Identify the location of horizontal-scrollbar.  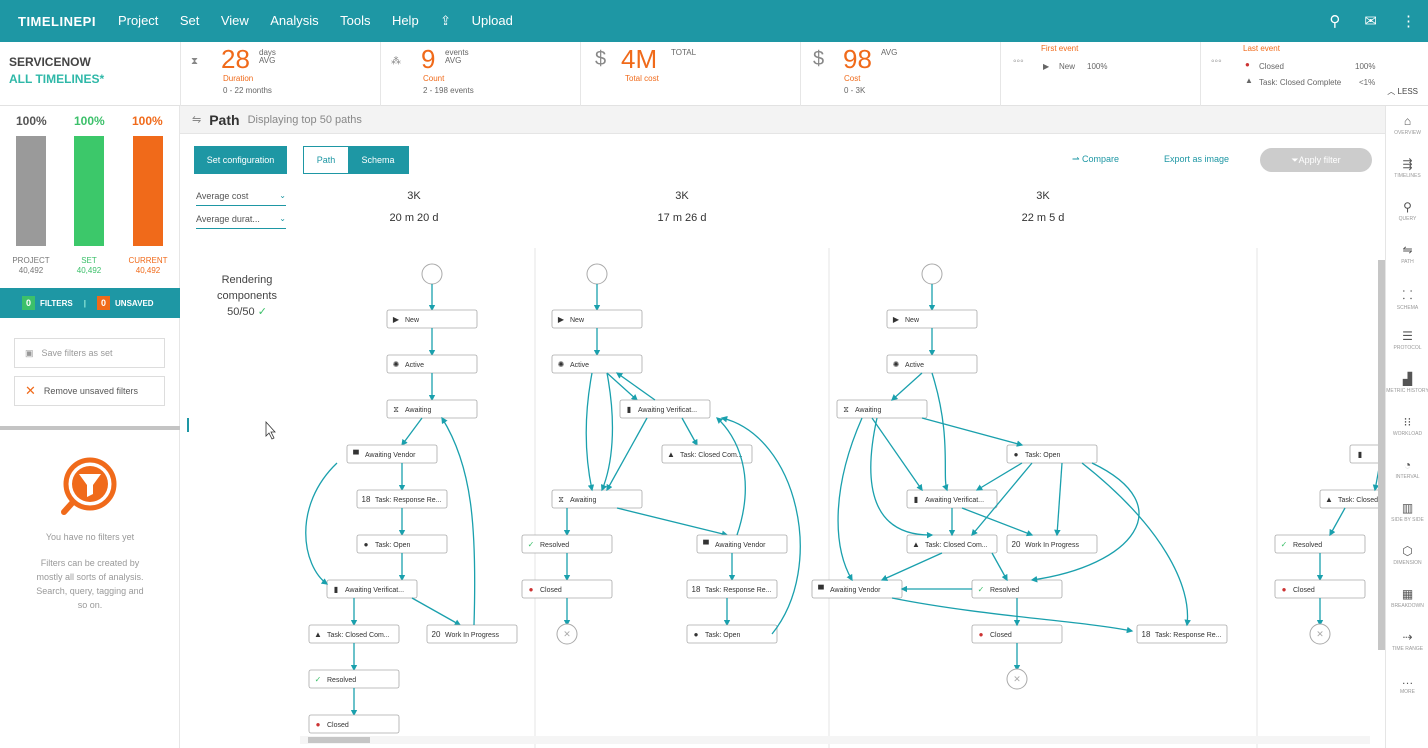
(835, 740).